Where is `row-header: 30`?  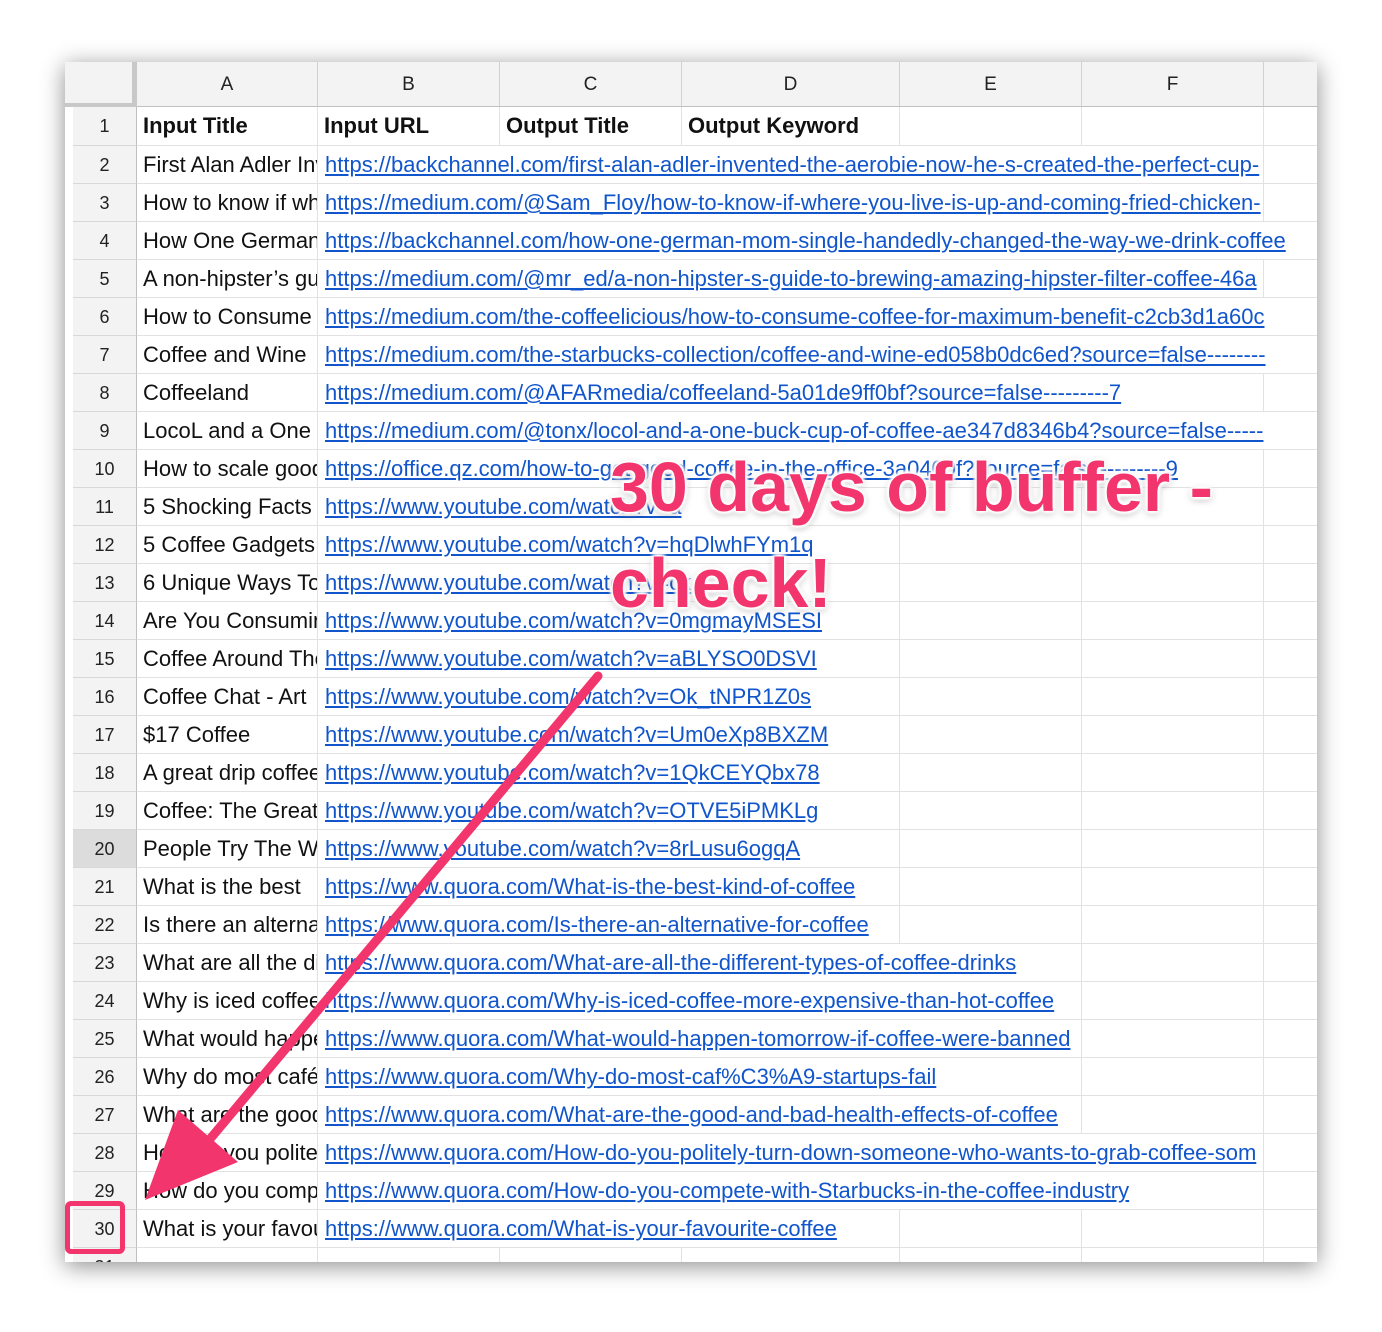 row-header: 30 is located at coordinates (105, 1229).